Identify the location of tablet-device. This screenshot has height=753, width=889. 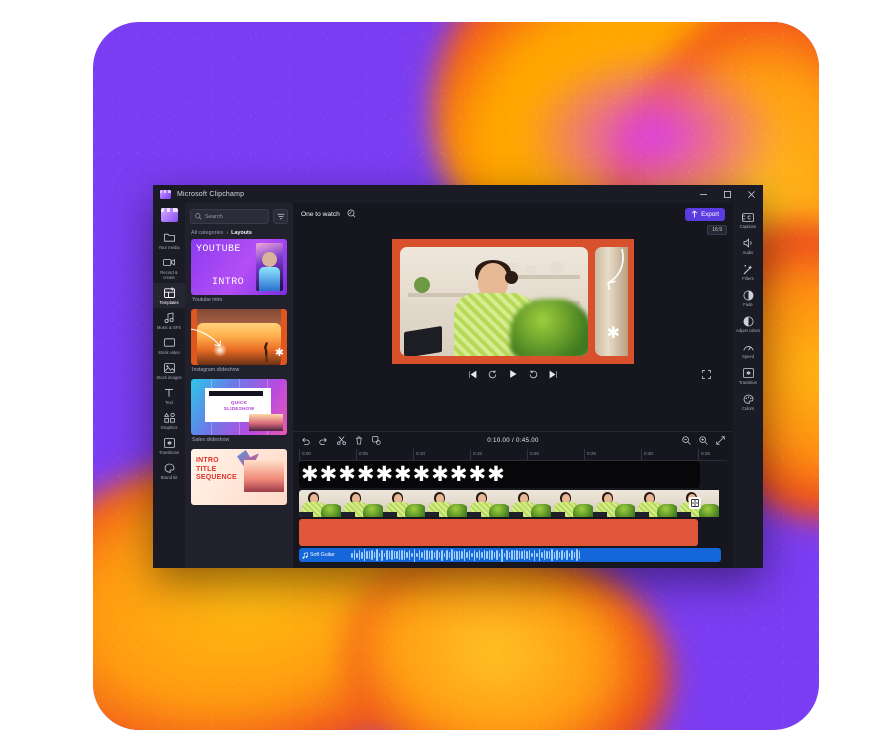
(423, 340).